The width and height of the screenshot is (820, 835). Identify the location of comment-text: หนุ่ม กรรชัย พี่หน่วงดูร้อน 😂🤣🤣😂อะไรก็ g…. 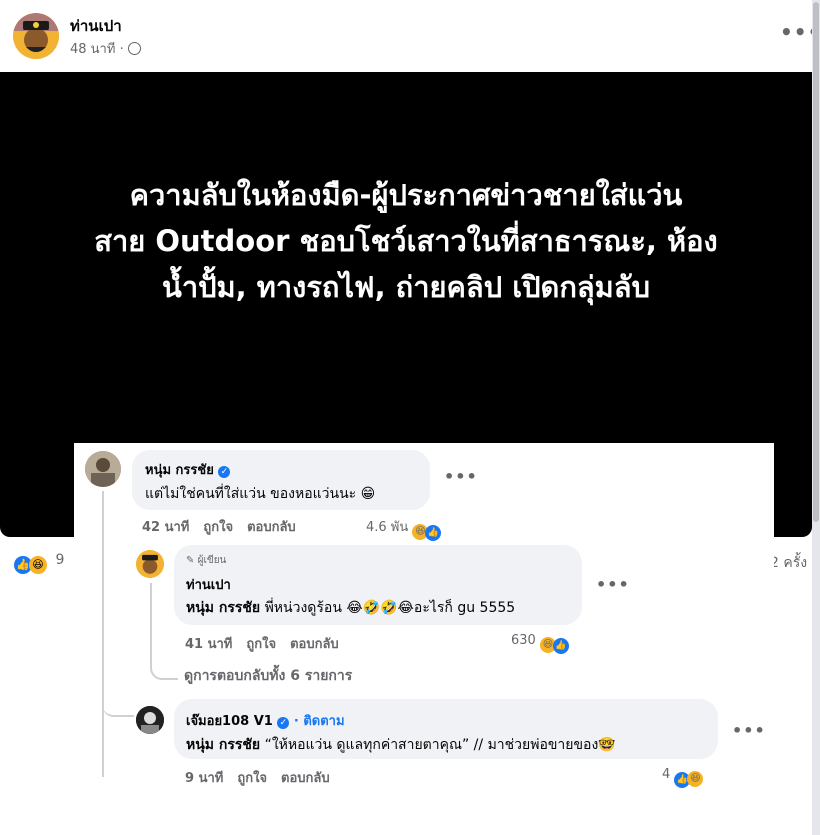
(350, 608).